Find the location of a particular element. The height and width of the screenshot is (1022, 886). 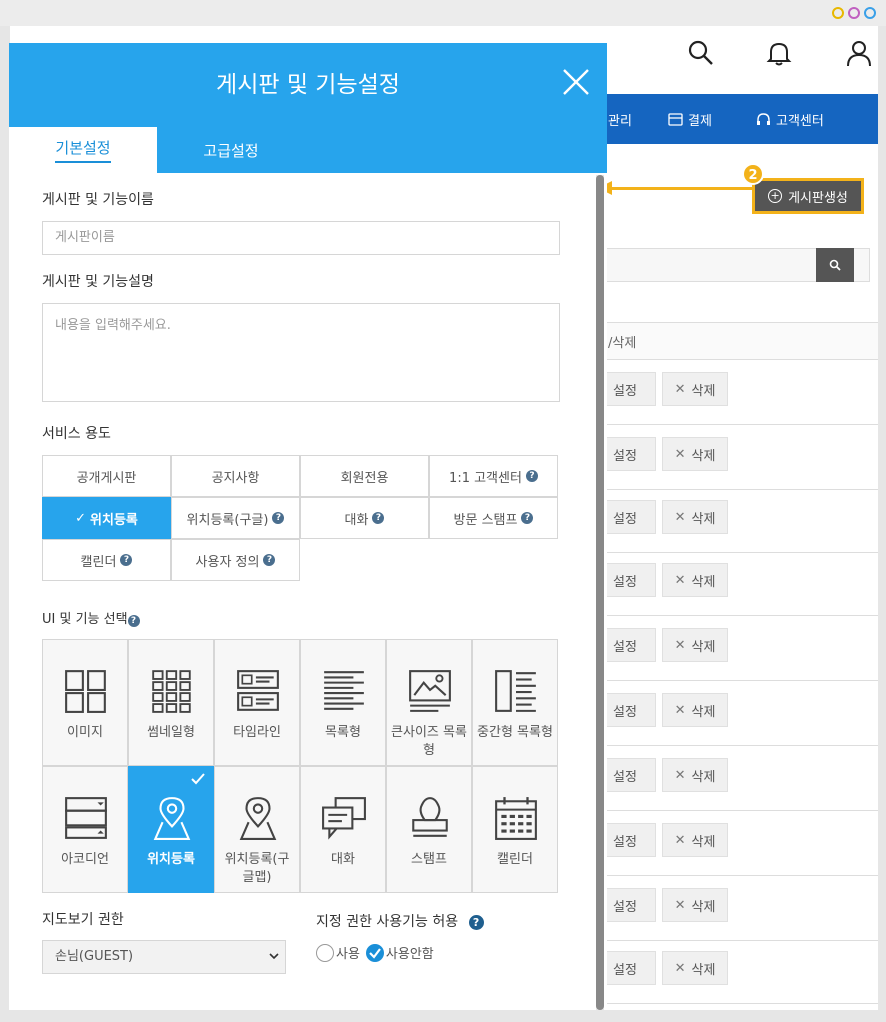

window-dot-yellow is located at coordinates (838, 13).